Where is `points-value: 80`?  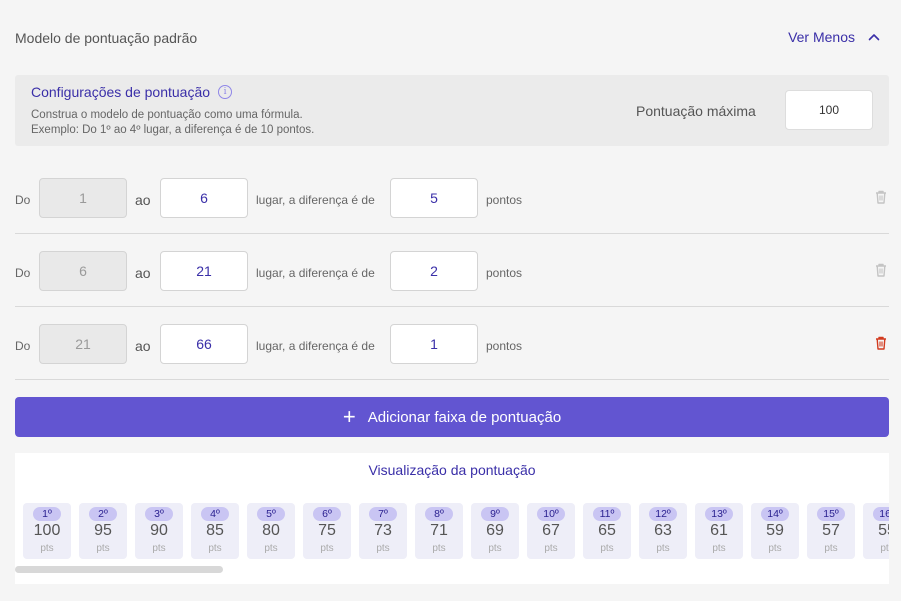 points-value: 80 is located at coordinates (271, 530).